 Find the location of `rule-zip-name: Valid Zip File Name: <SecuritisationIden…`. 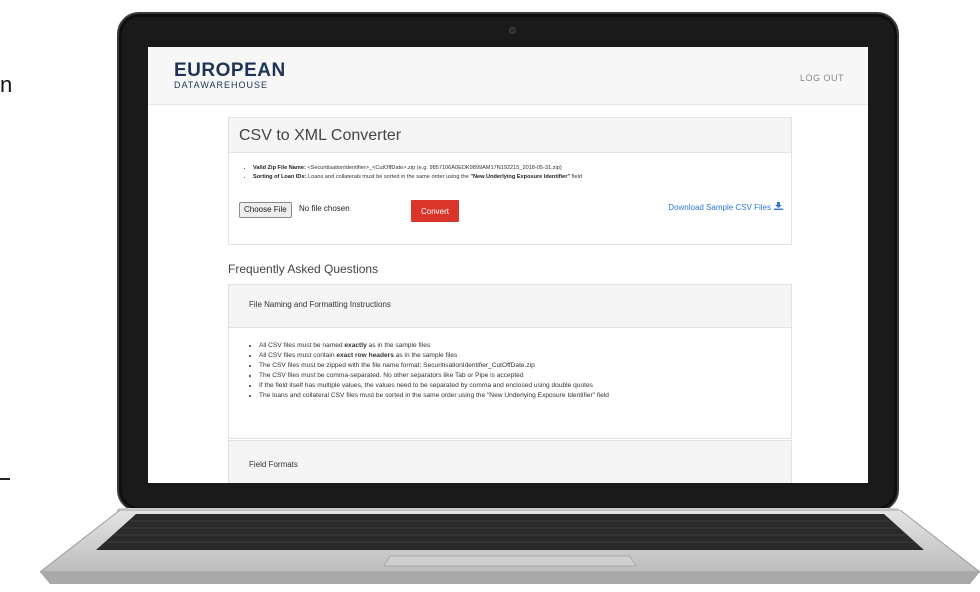

rule-zip-name: Valid Zip File Name: <SecuritisationIden… is located at coordinates (522, 168).